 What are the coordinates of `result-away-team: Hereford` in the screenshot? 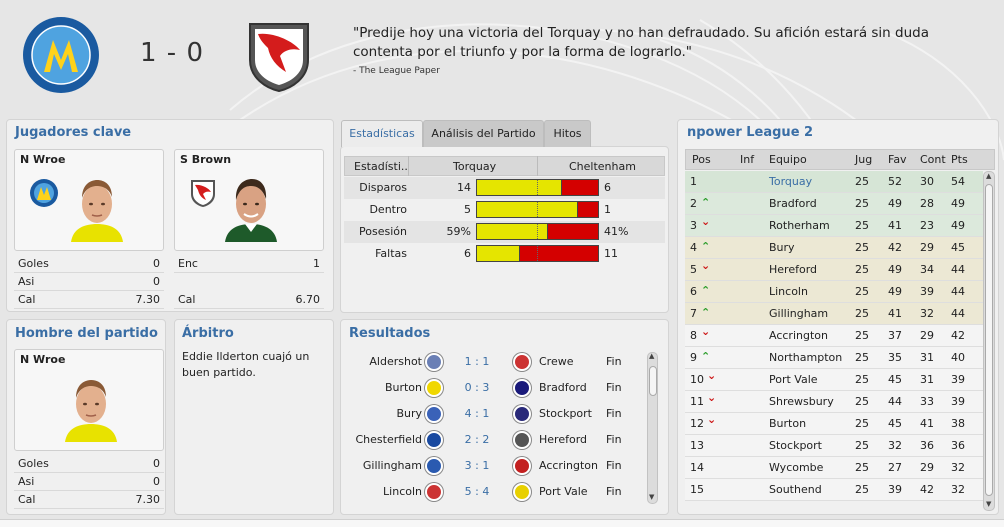 It's located at (563, 439).